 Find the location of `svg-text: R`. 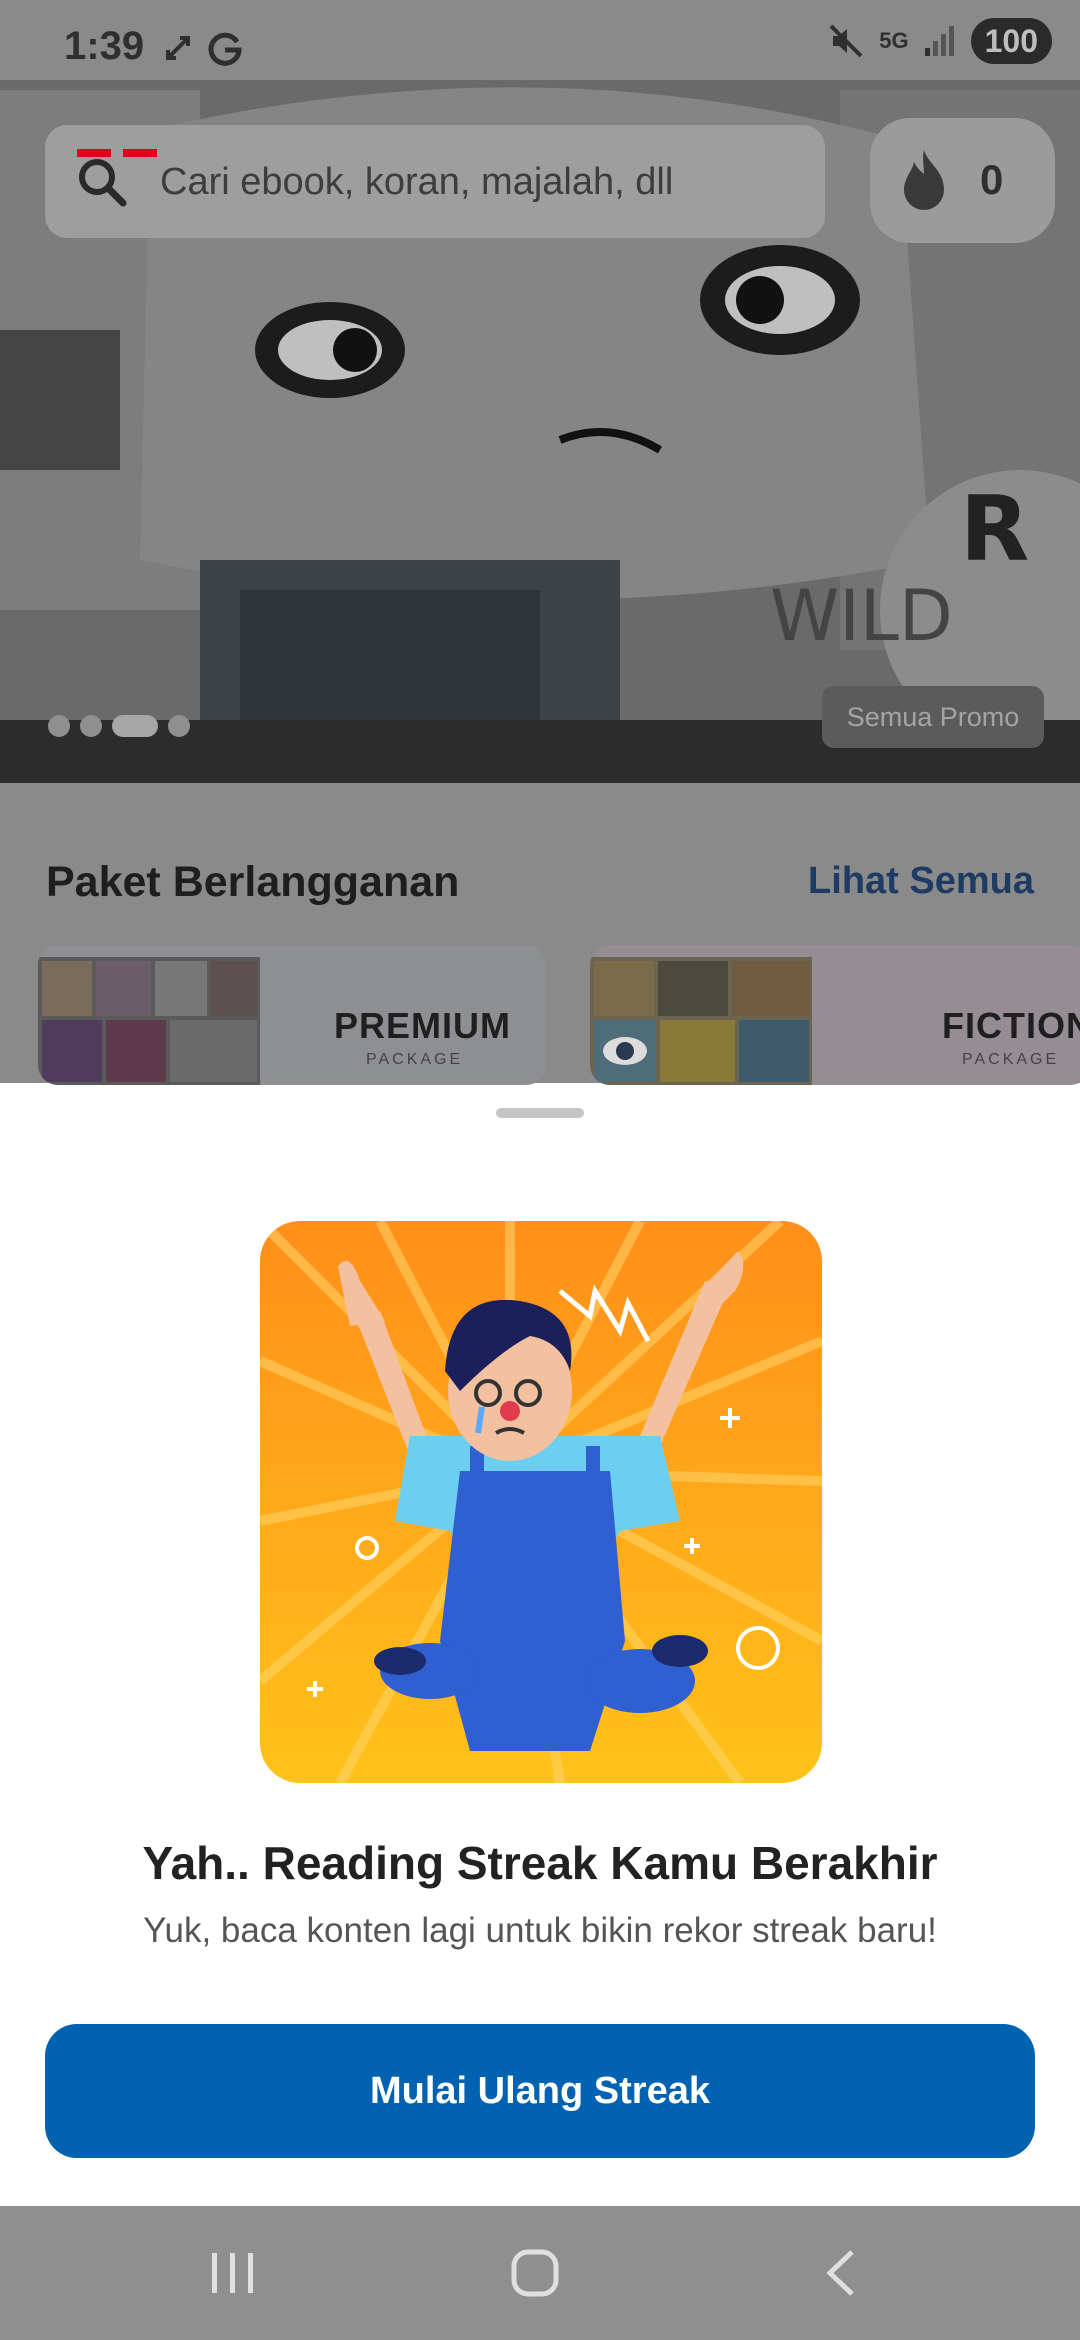

svg-text: R is located at coordinates (994, 529).